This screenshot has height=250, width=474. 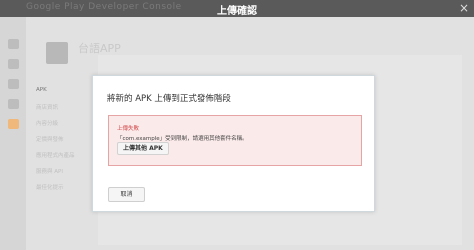 What do you see at coordinates (47, 123) in the screenshot?
I see `sidebar-item-content-rating: 內容分級` at bounding box center [47, 123].